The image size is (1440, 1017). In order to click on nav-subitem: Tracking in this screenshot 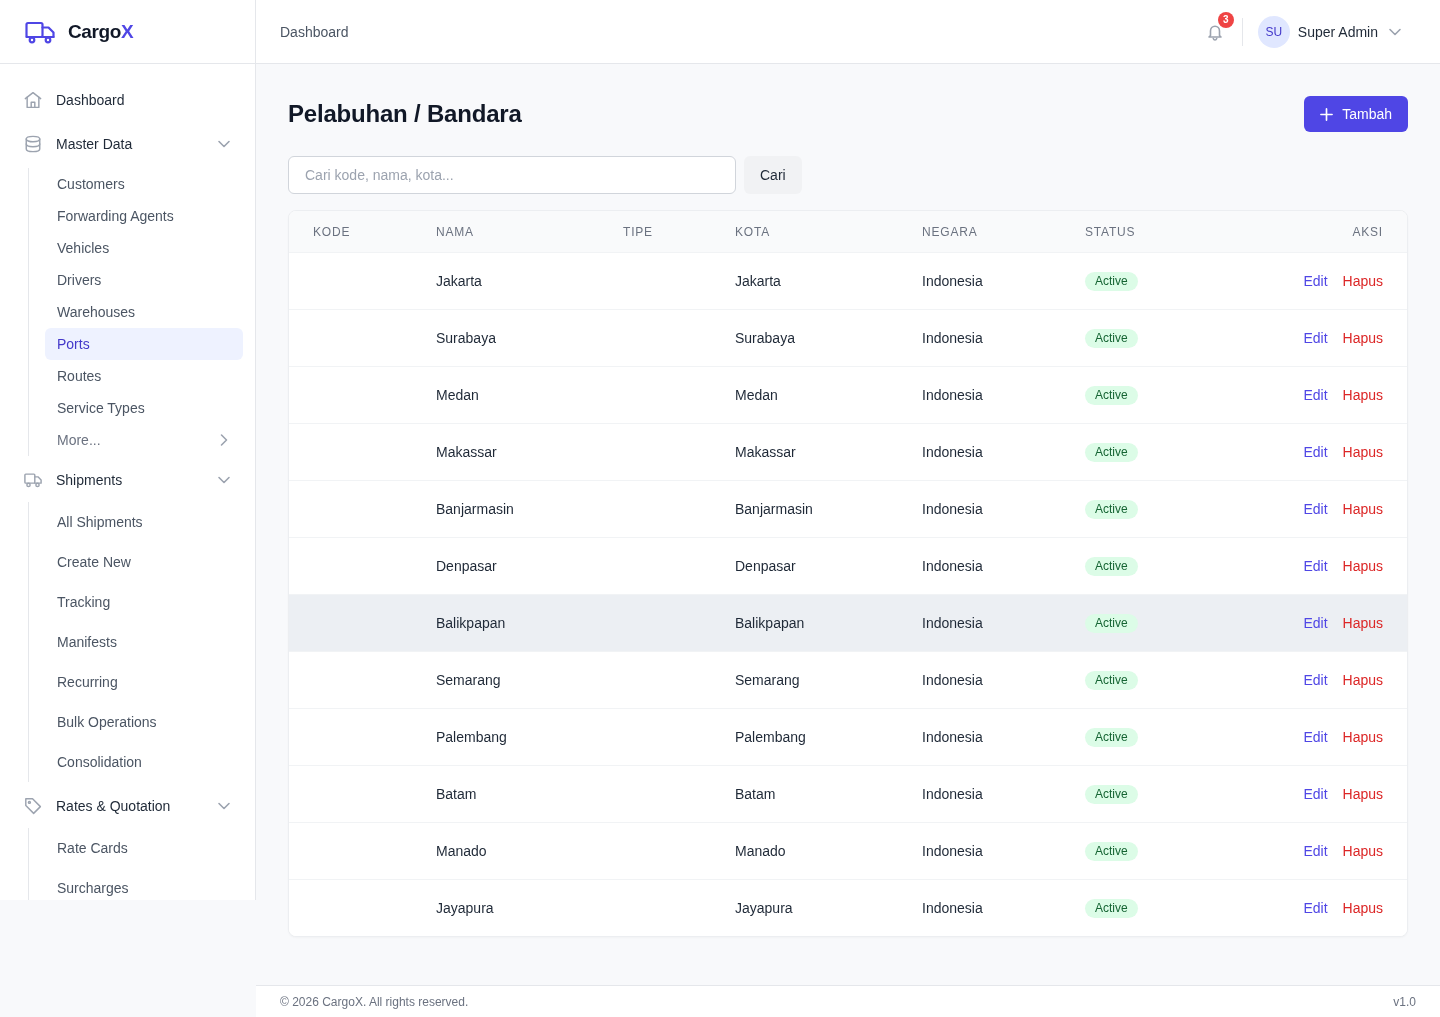, I will do `click(144, 602)`.